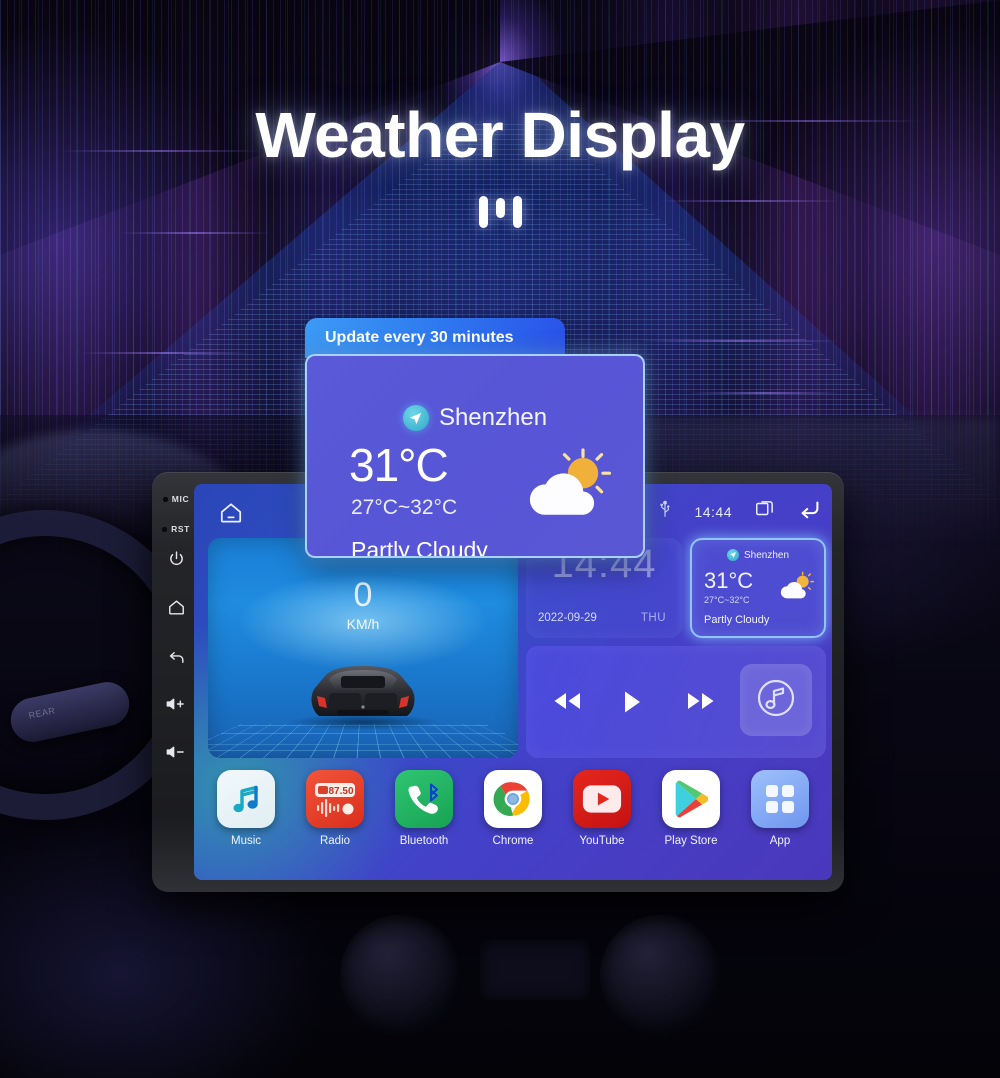  What do you see at coordinates (246, 799) in the screenshot?
I see `music-note-icon` at bounding box center [246, 799].